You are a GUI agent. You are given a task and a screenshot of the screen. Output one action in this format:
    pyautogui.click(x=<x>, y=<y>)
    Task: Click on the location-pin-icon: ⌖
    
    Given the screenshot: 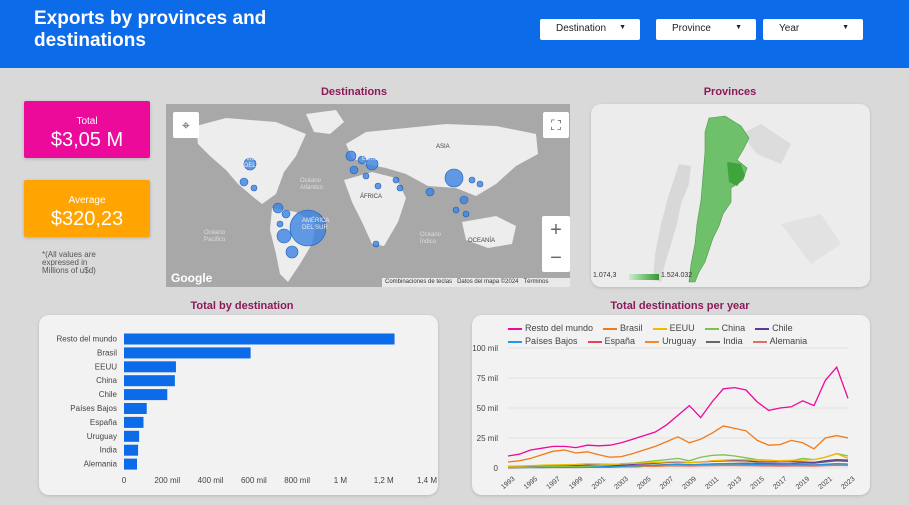 What is the action you would take?
    pyautogui.click(x=186, y=125)
    